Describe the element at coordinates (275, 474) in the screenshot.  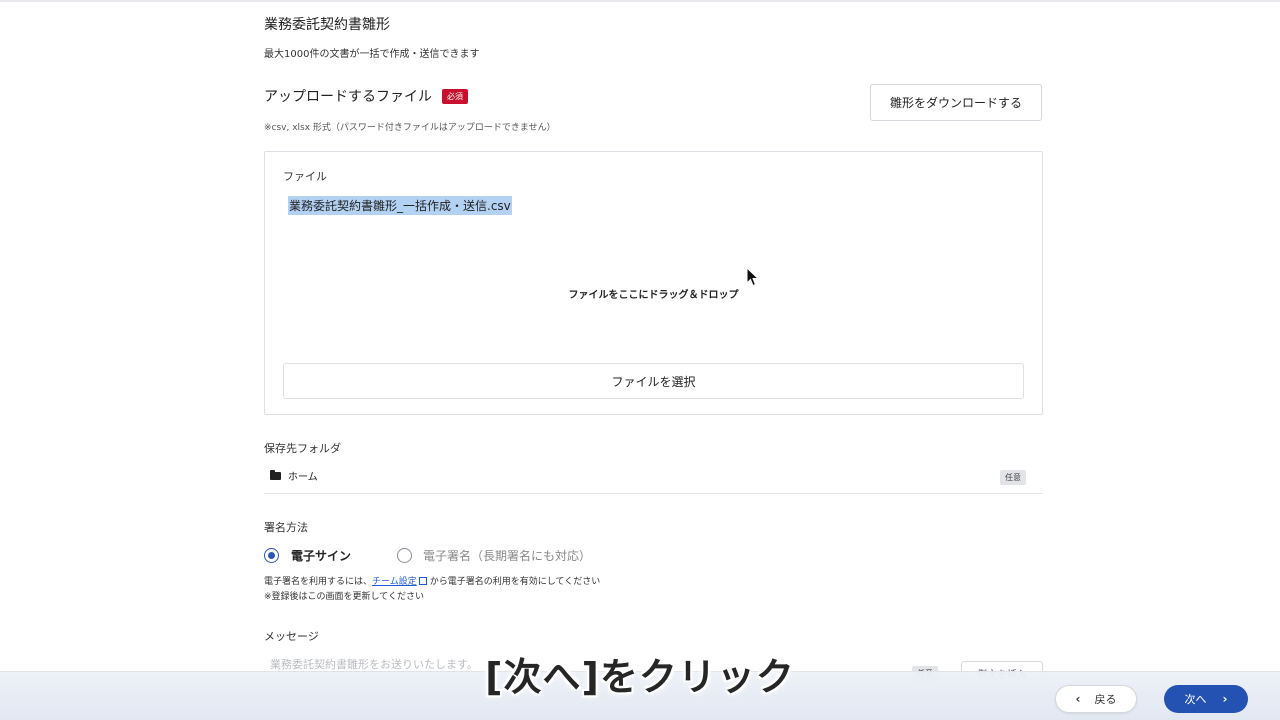
I see `folder-icon` at that location.